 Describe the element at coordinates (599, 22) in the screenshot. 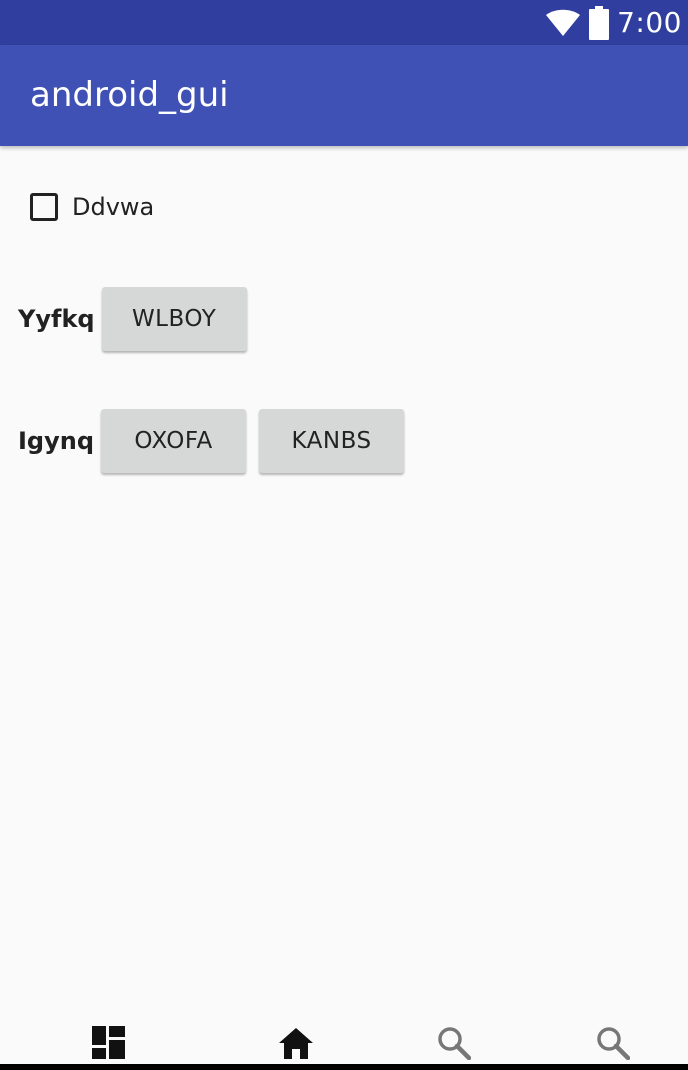

I see `battery-icon` at that location.